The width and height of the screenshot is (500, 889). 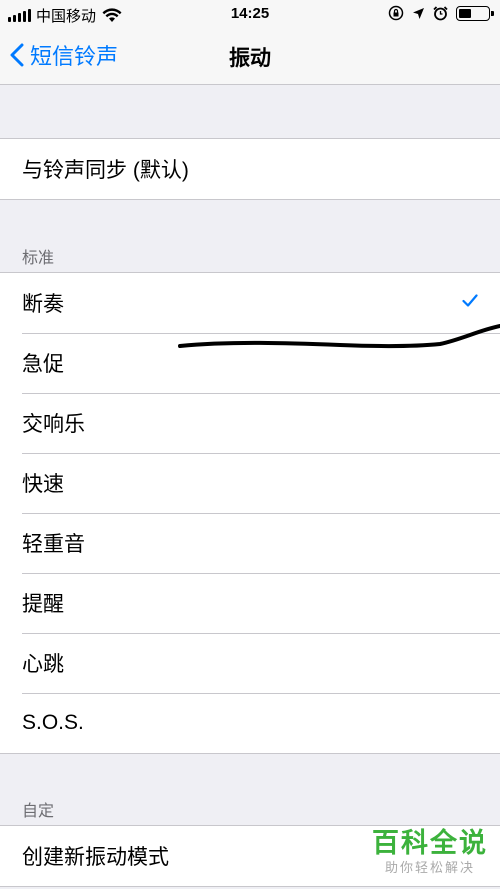 I want to click on list-item-label: 与铃声同步 (默认), so click(x=105, y=170).